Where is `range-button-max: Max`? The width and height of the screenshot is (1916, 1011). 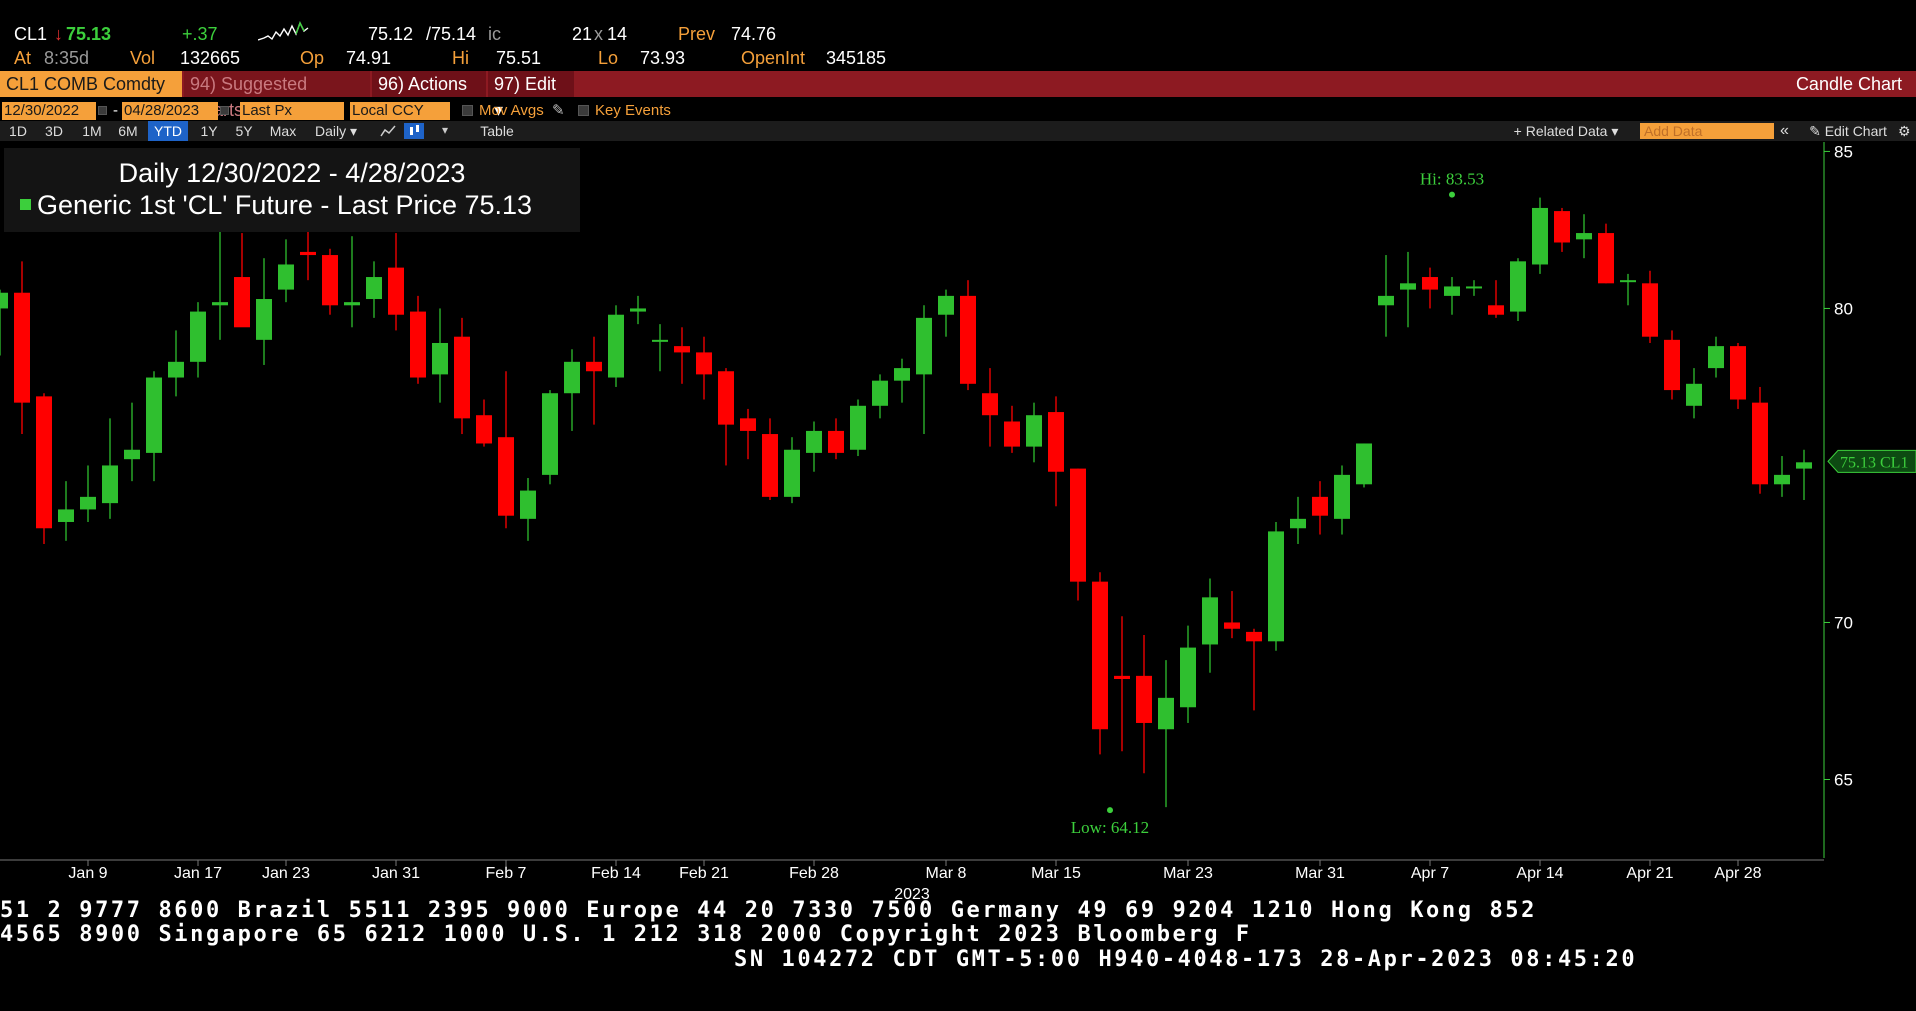 range-button-max: Max is located at coordinates (283, 131).